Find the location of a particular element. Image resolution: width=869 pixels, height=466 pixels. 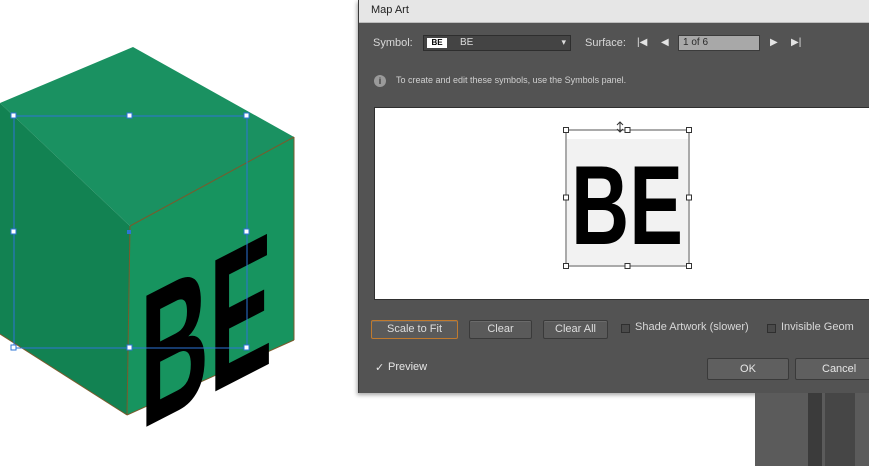

rotate-cursor-icon is located at coordinates (620, 127).